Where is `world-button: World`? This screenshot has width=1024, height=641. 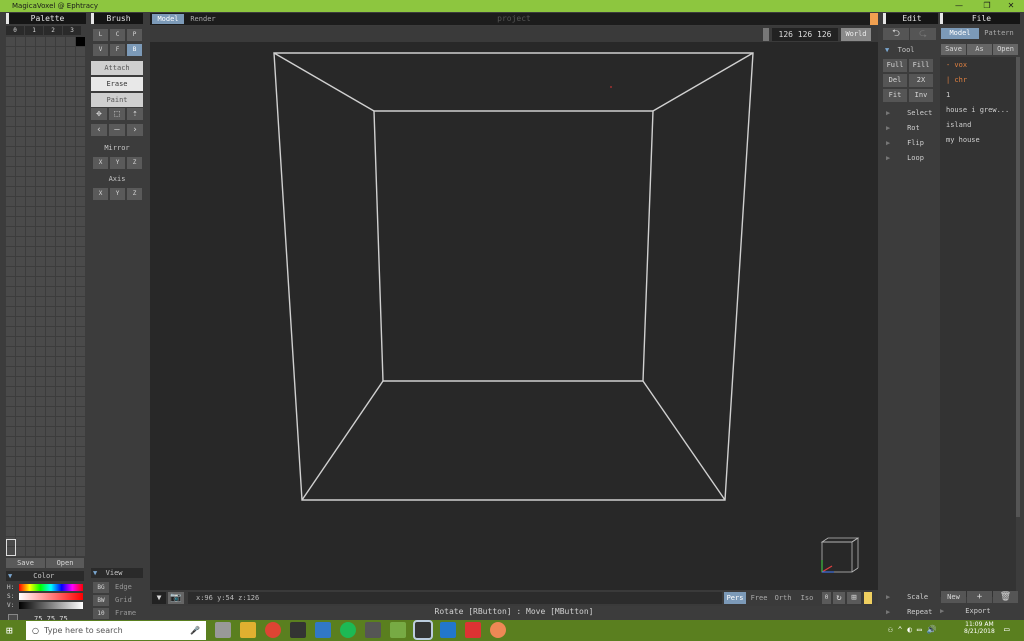
world-button: World is located at coordinates (856, 34).